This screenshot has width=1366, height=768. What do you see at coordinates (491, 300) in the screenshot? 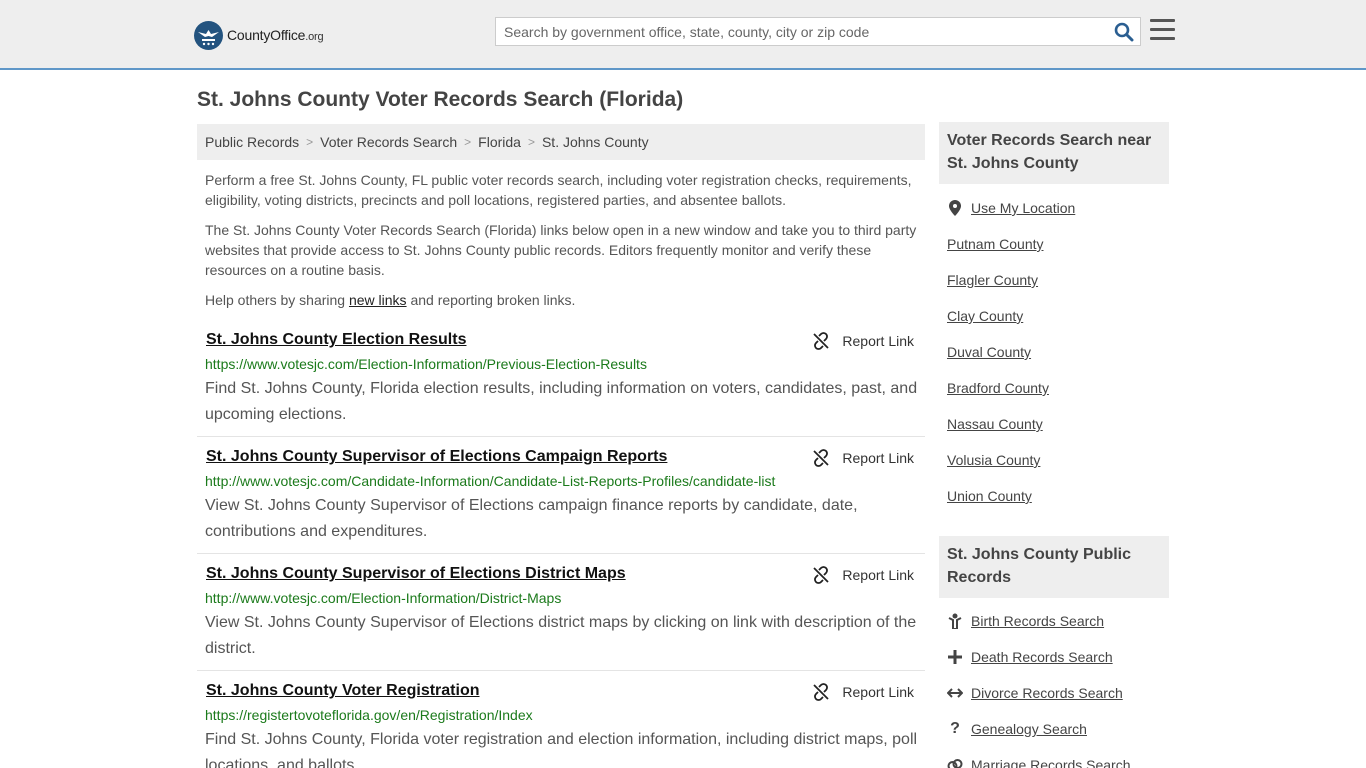
I see `share-text: and reporting broken links.` at bounding box center [491, 300].